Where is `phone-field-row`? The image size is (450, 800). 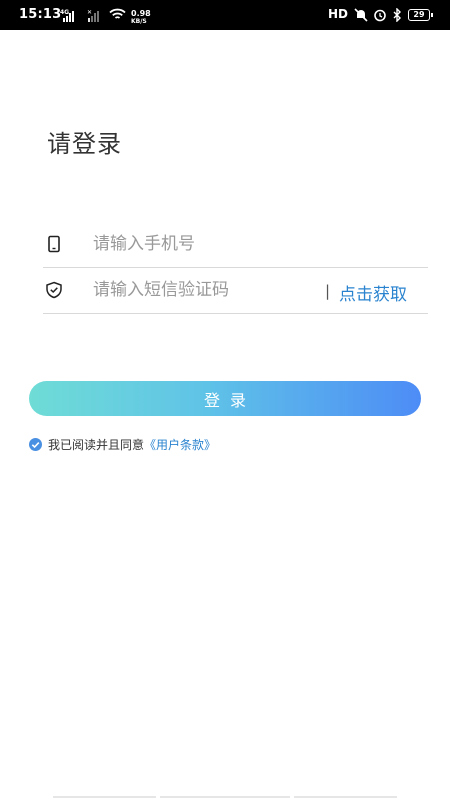
phone-field-row is located at coordinates (235, 245).